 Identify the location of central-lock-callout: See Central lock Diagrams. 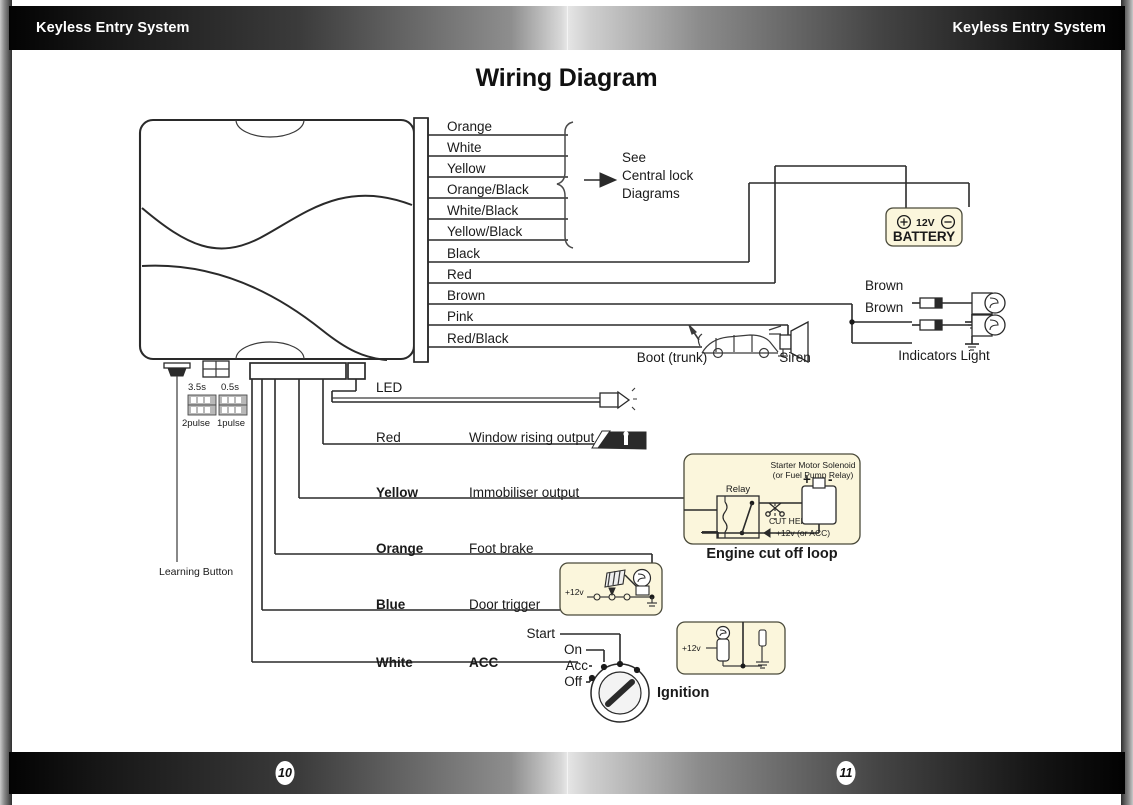
(625, 185).